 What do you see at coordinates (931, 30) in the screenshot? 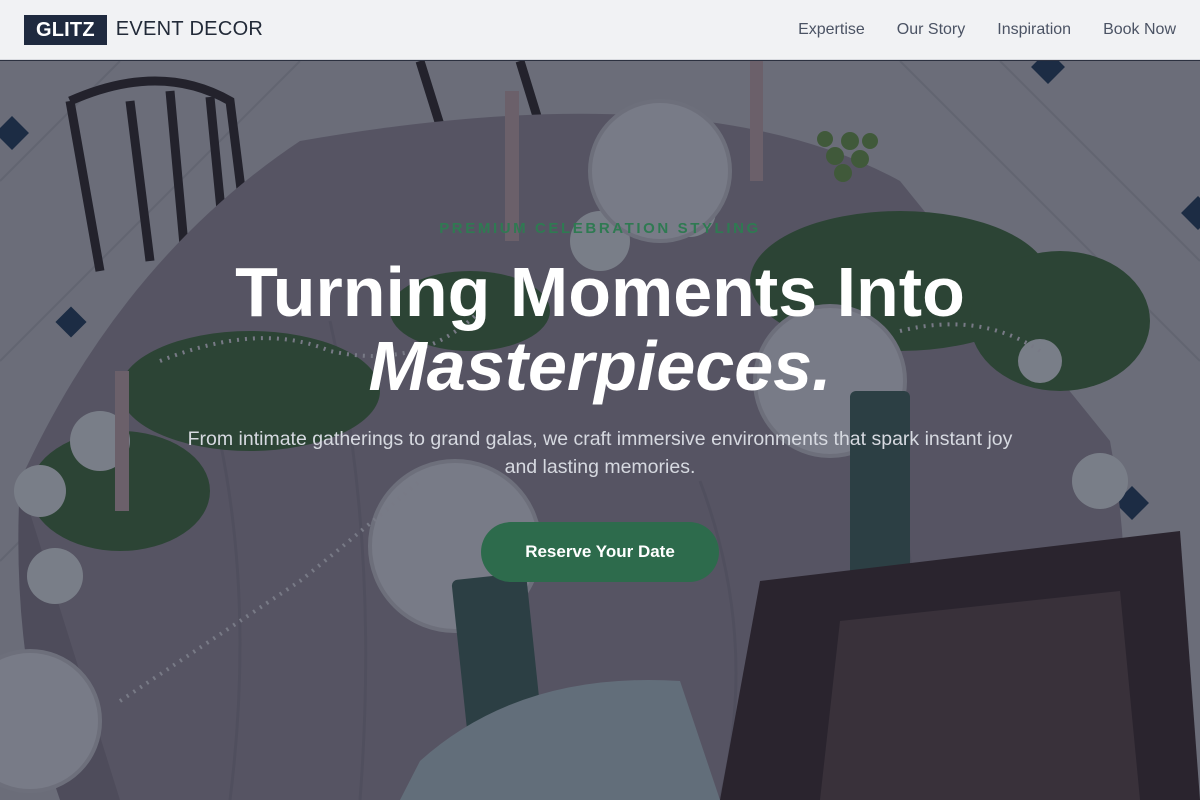
I see `nav-link-our-story: Our Story` at bounding box center [931, 30].